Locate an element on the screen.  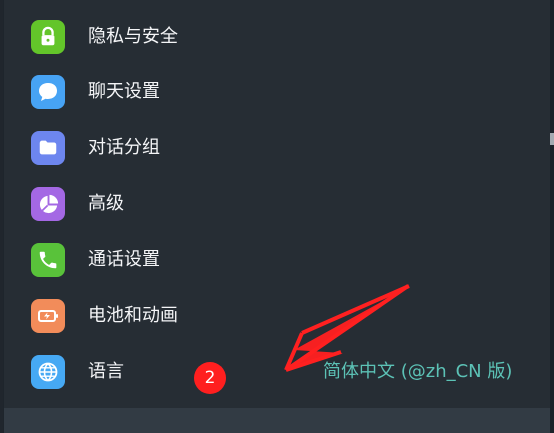
pie-chart-icon is located at coordinates (48, 204).